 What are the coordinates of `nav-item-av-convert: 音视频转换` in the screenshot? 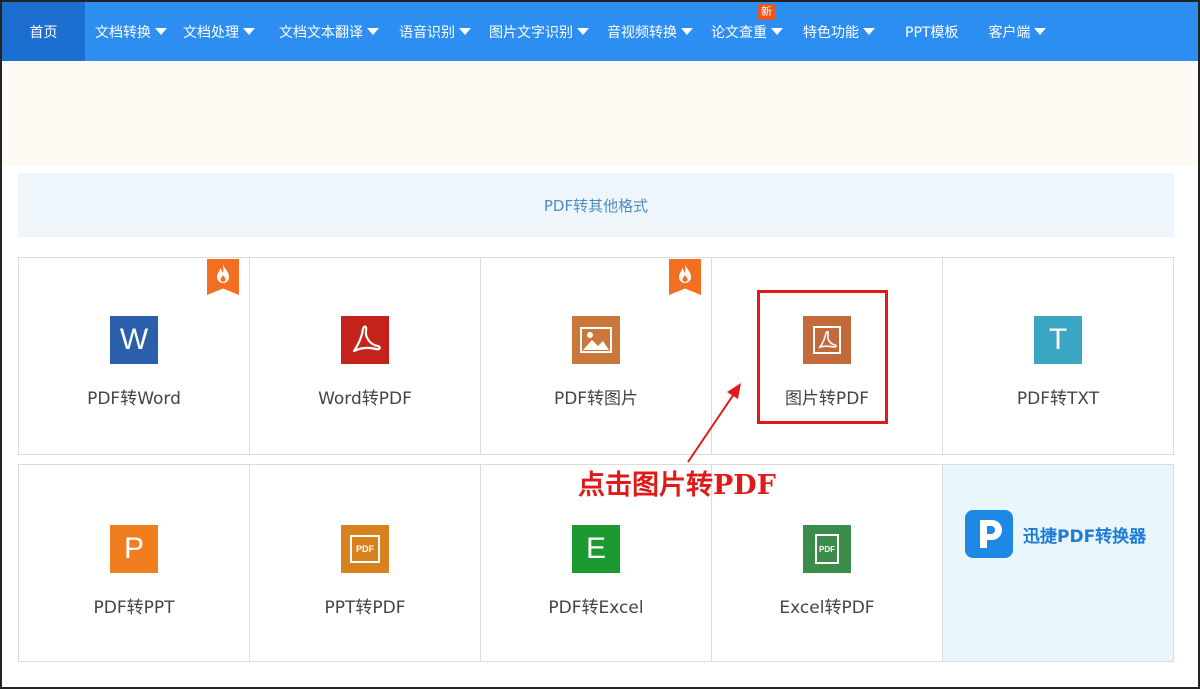 It's located at (649, 31).